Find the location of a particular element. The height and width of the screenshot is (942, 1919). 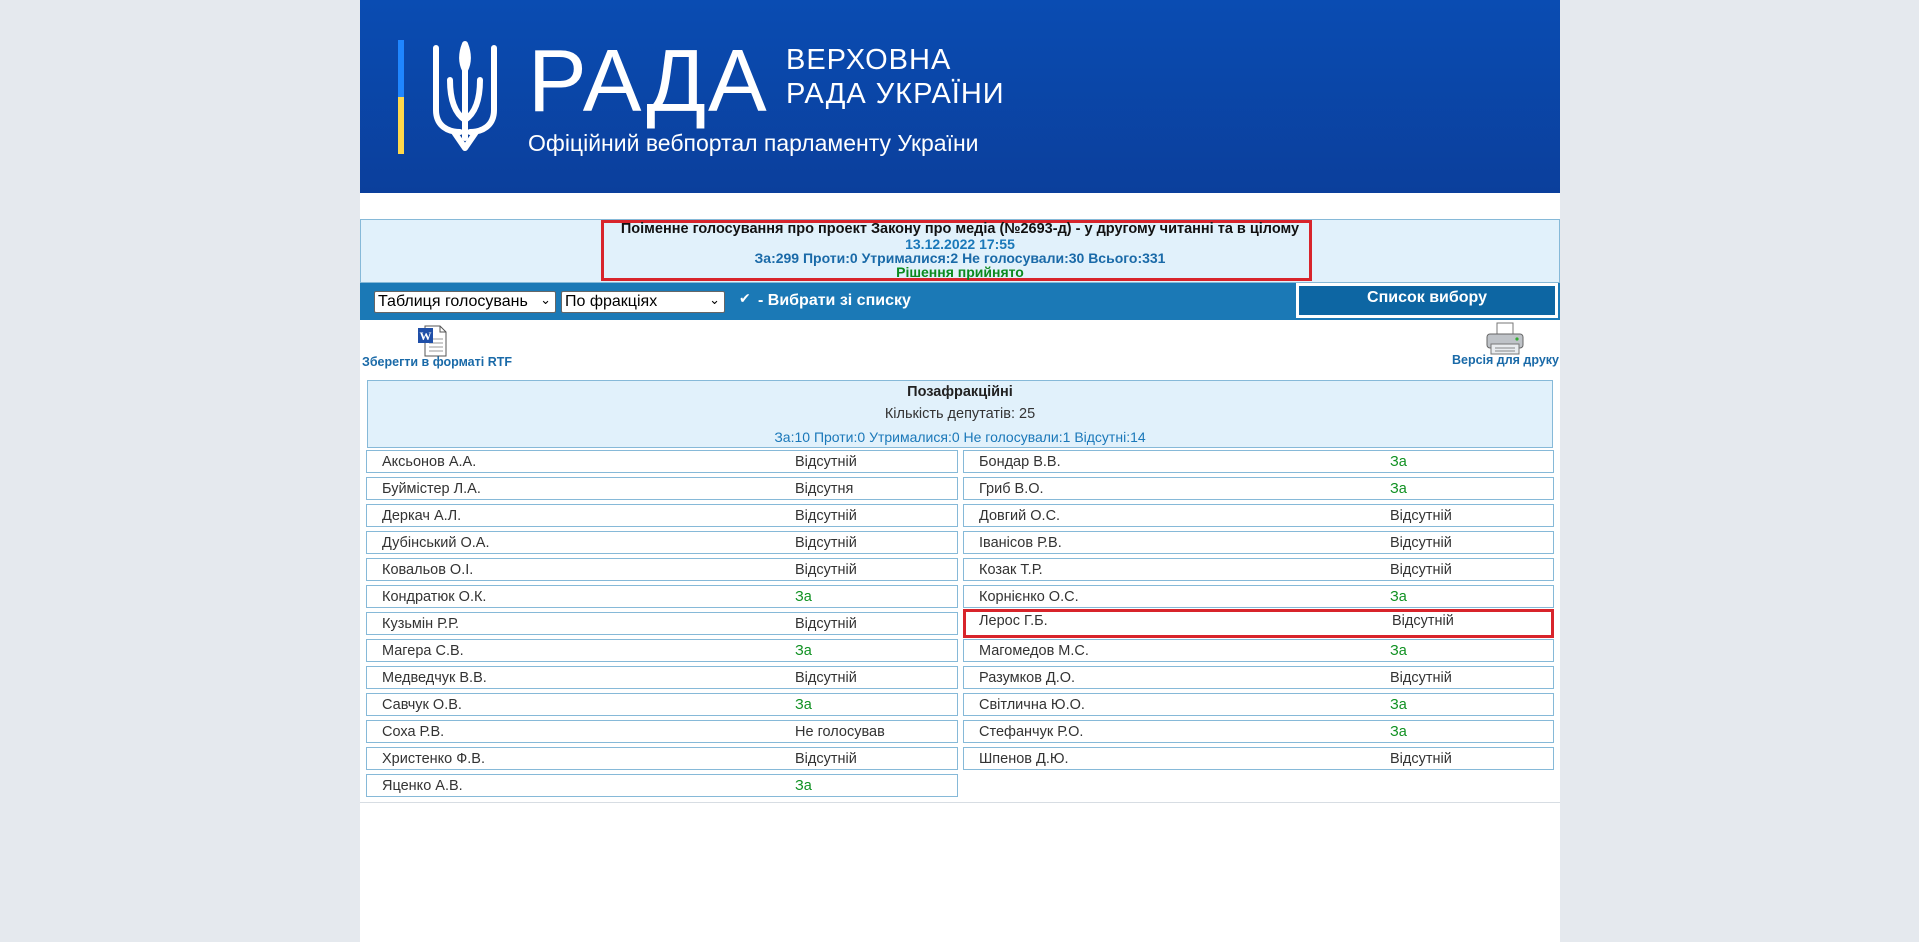

deputy-row: Медведчук В.В. Відсутній is located at coordinates (662, 677).